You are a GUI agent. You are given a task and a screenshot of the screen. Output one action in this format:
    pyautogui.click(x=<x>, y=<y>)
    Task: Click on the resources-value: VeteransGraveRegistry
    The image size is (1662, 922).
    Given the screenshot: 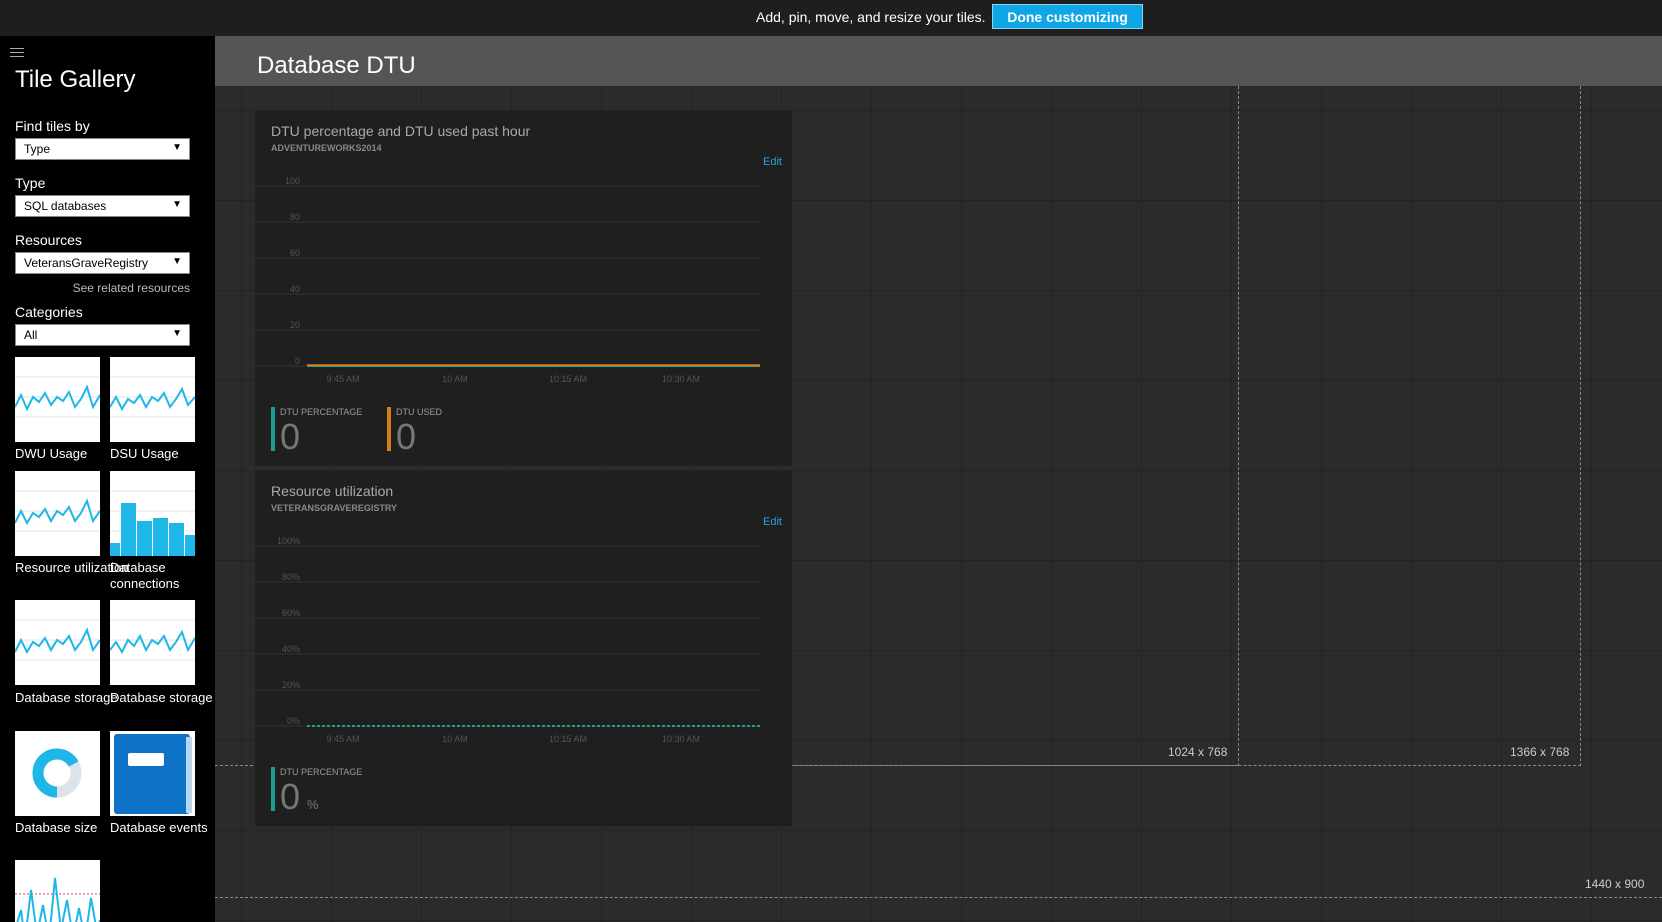 What is the action you would take?
    pyautogui.click(x=86, y=263)
    